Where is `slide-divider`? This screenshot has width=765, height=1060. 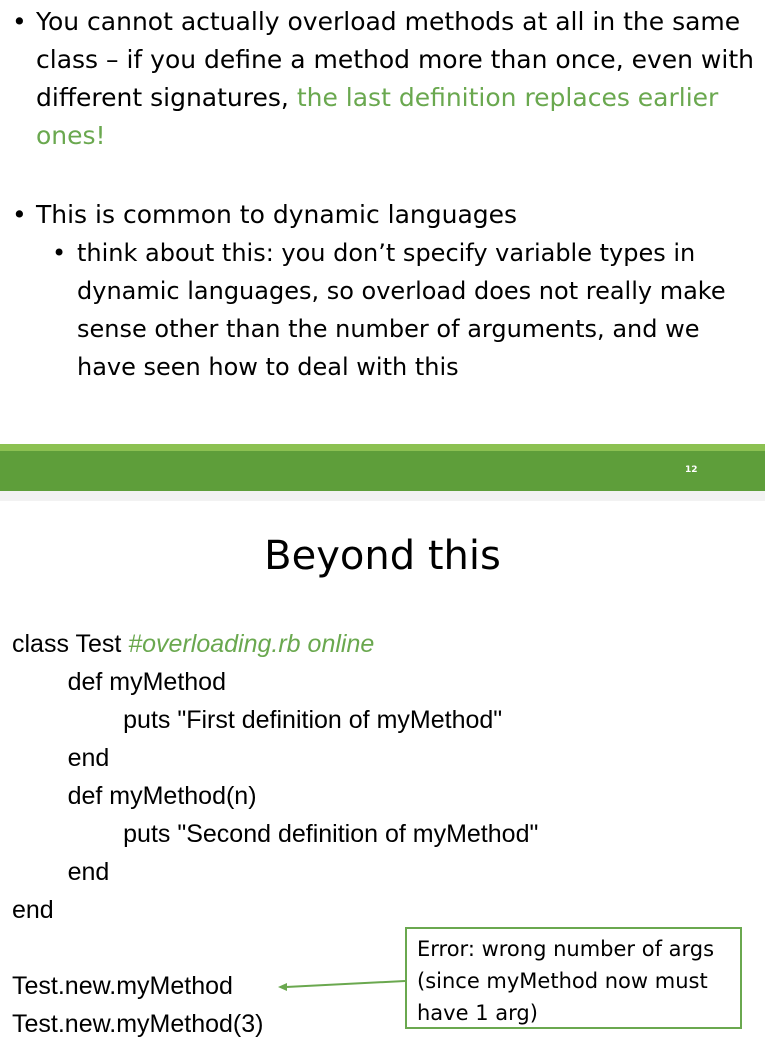
slide-divider is located at coordinates (382, 496).